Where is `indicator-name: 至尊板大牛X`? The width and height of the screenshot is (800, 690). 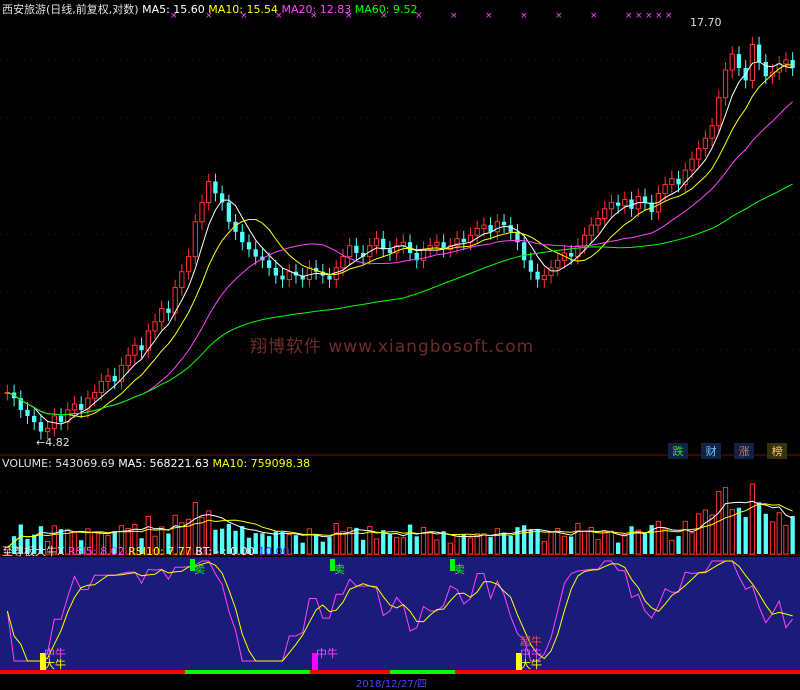
indicator-name: 至尊板大牛X is located at coordinates (33, 551).